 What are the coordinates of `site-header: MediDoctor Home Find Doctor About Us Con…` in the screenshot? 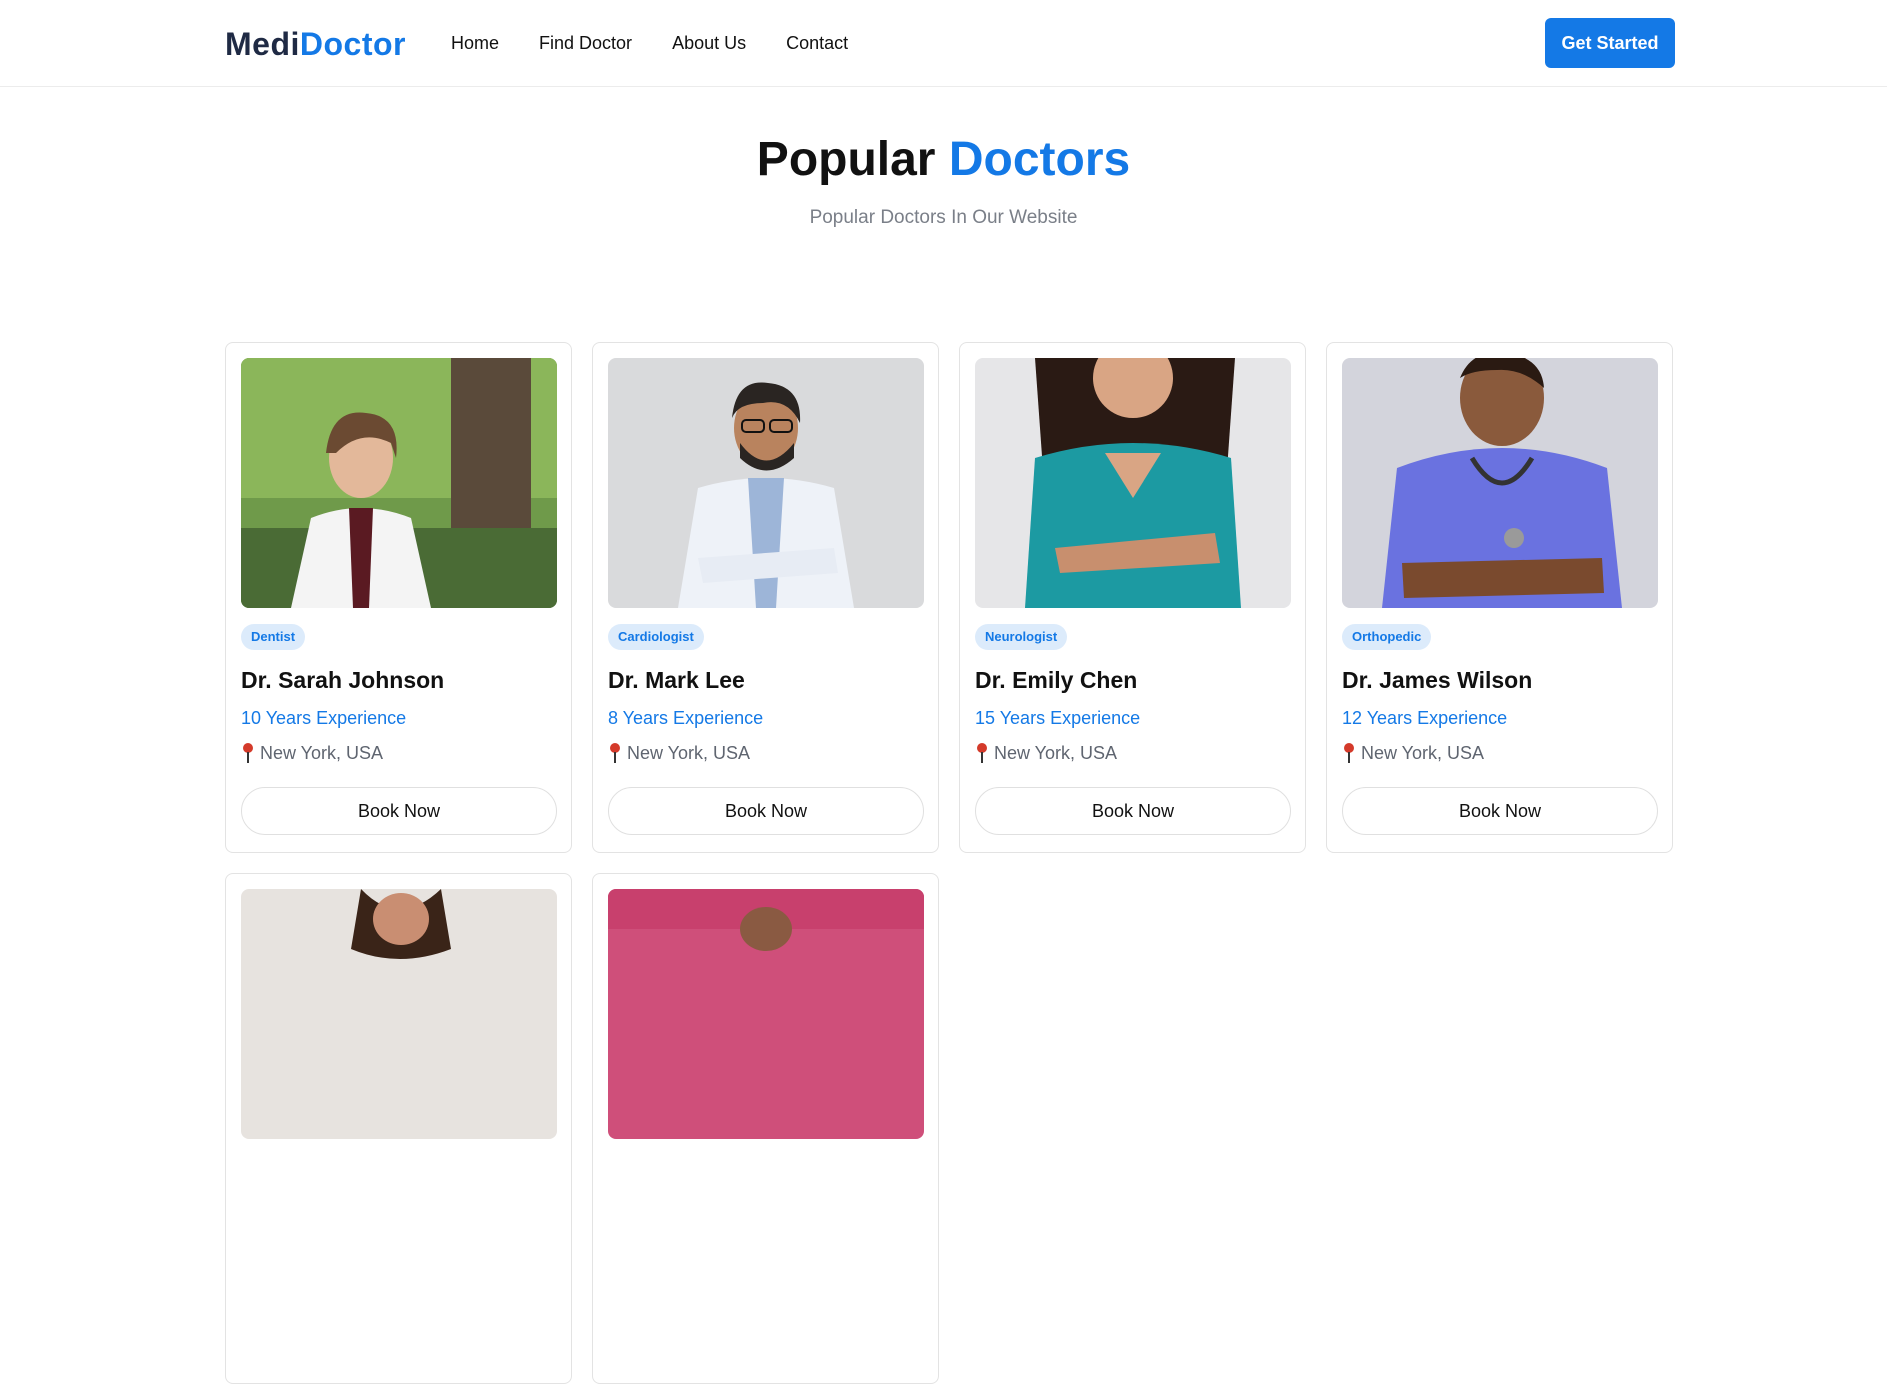 It's located at (943, 43).